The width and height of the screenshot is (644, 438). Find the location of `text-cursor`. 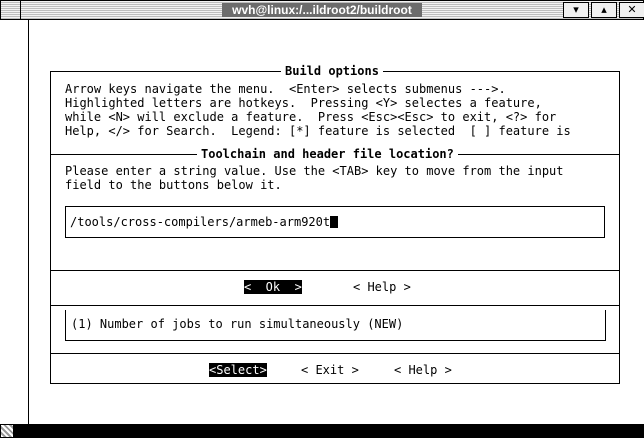

text-cursor is located at coordinates (334, 222).